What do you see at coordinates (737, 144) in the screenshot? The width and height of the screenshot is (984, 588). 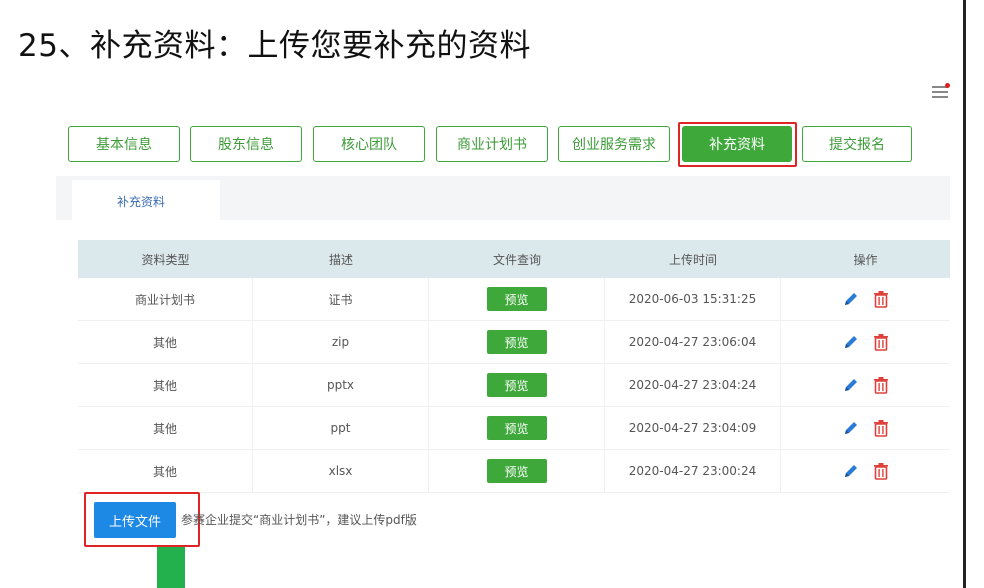 I see `highlight-box-tab` at bounding box center [737, 144].